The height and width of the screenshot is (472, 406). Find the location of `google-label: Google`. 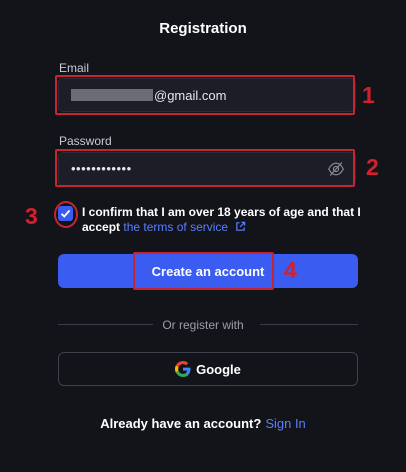

google-label: Google is located at coordinates (218, 369).